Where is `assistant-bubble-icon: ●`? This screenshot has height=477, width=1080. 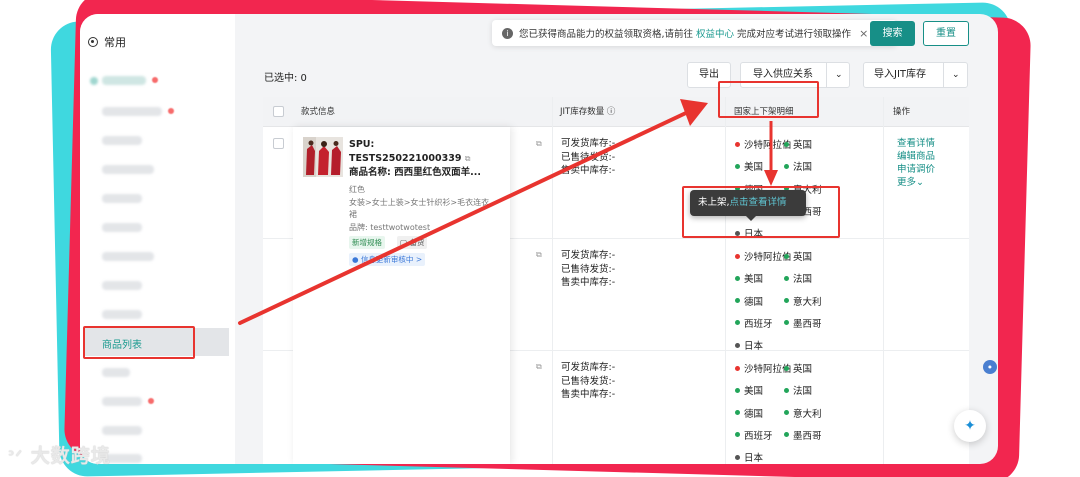 assistant-bubble-icon: ● is located at coordinates (990, 367).